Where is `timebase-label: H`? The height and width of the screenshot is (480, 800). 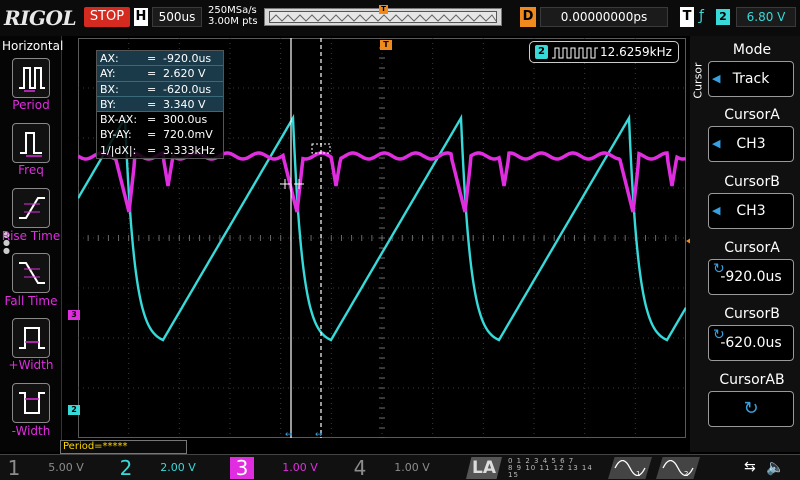
timebase-label: H is located at coordinates (141, 17).